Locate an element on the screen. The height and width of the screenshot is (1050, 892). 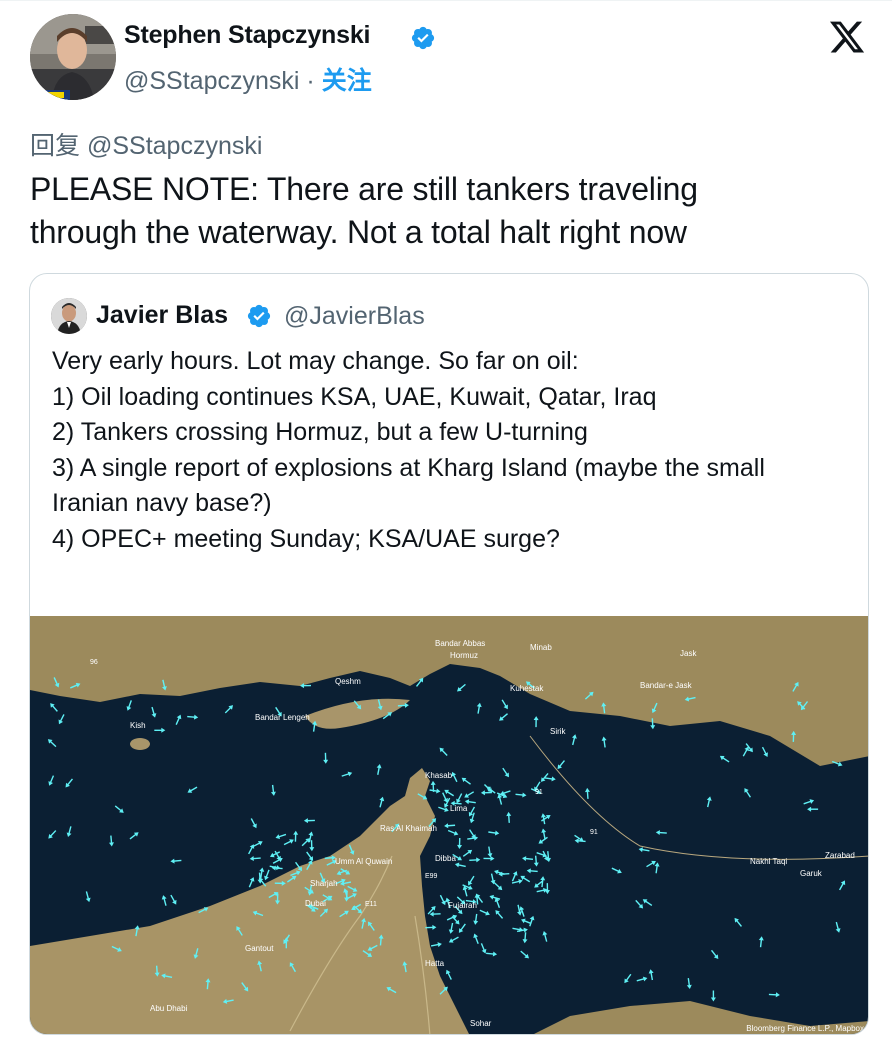
reply-prefix: 回复 is located at coordinates (55, 146).